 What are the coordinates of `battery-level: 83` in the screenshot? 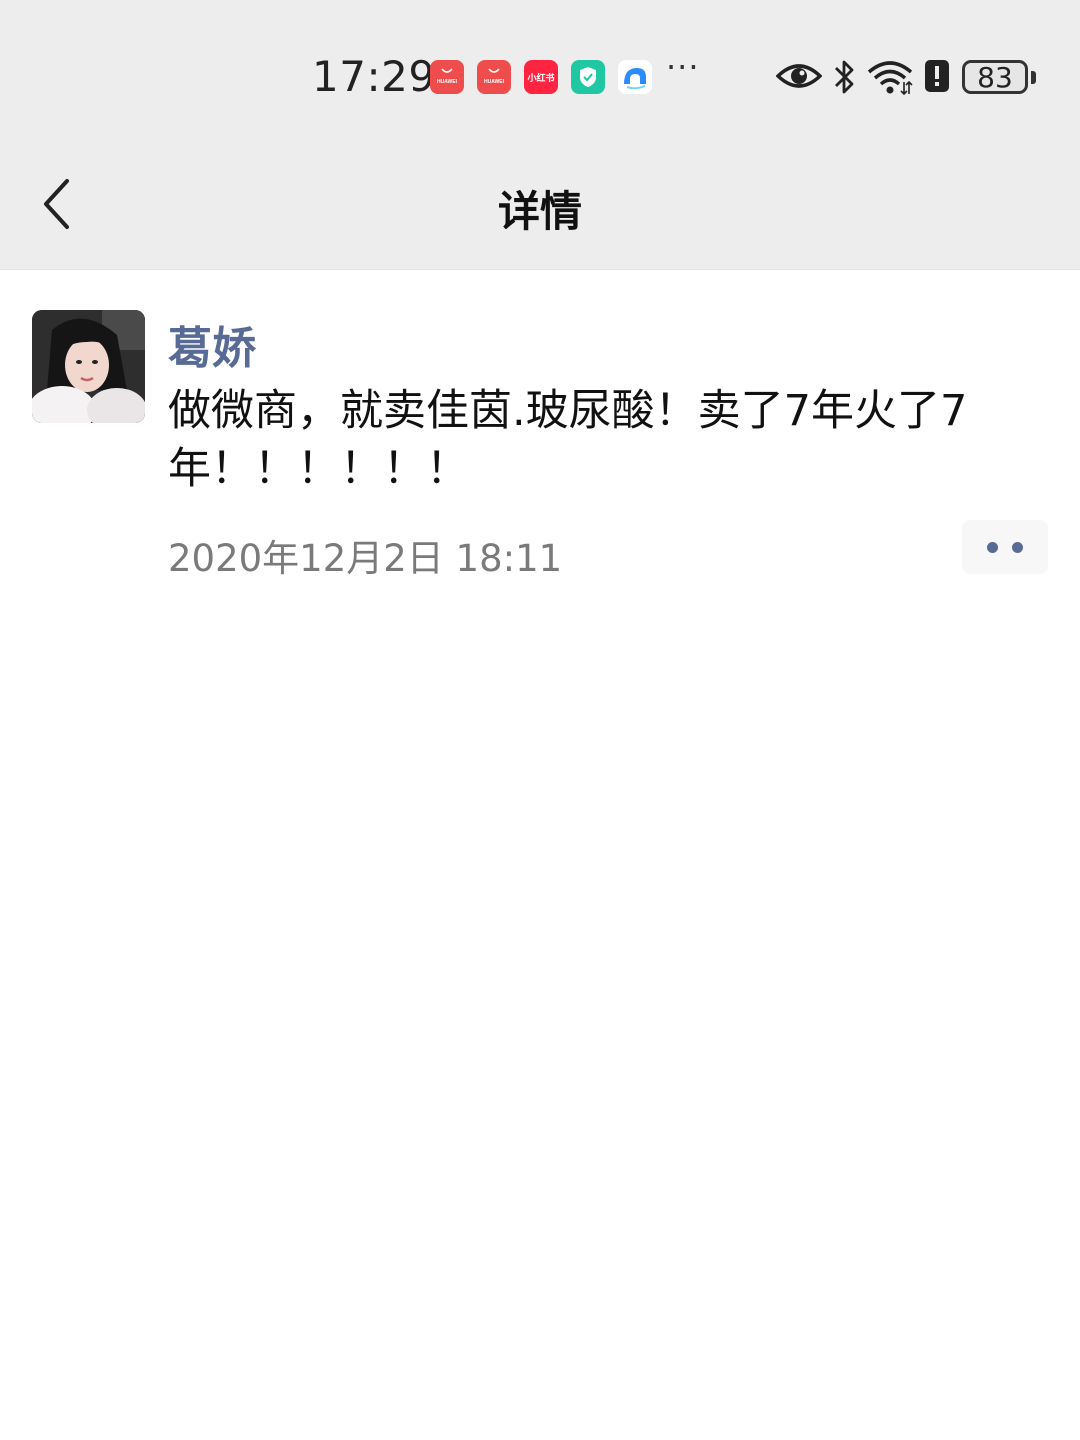 It's located at (995, 77).